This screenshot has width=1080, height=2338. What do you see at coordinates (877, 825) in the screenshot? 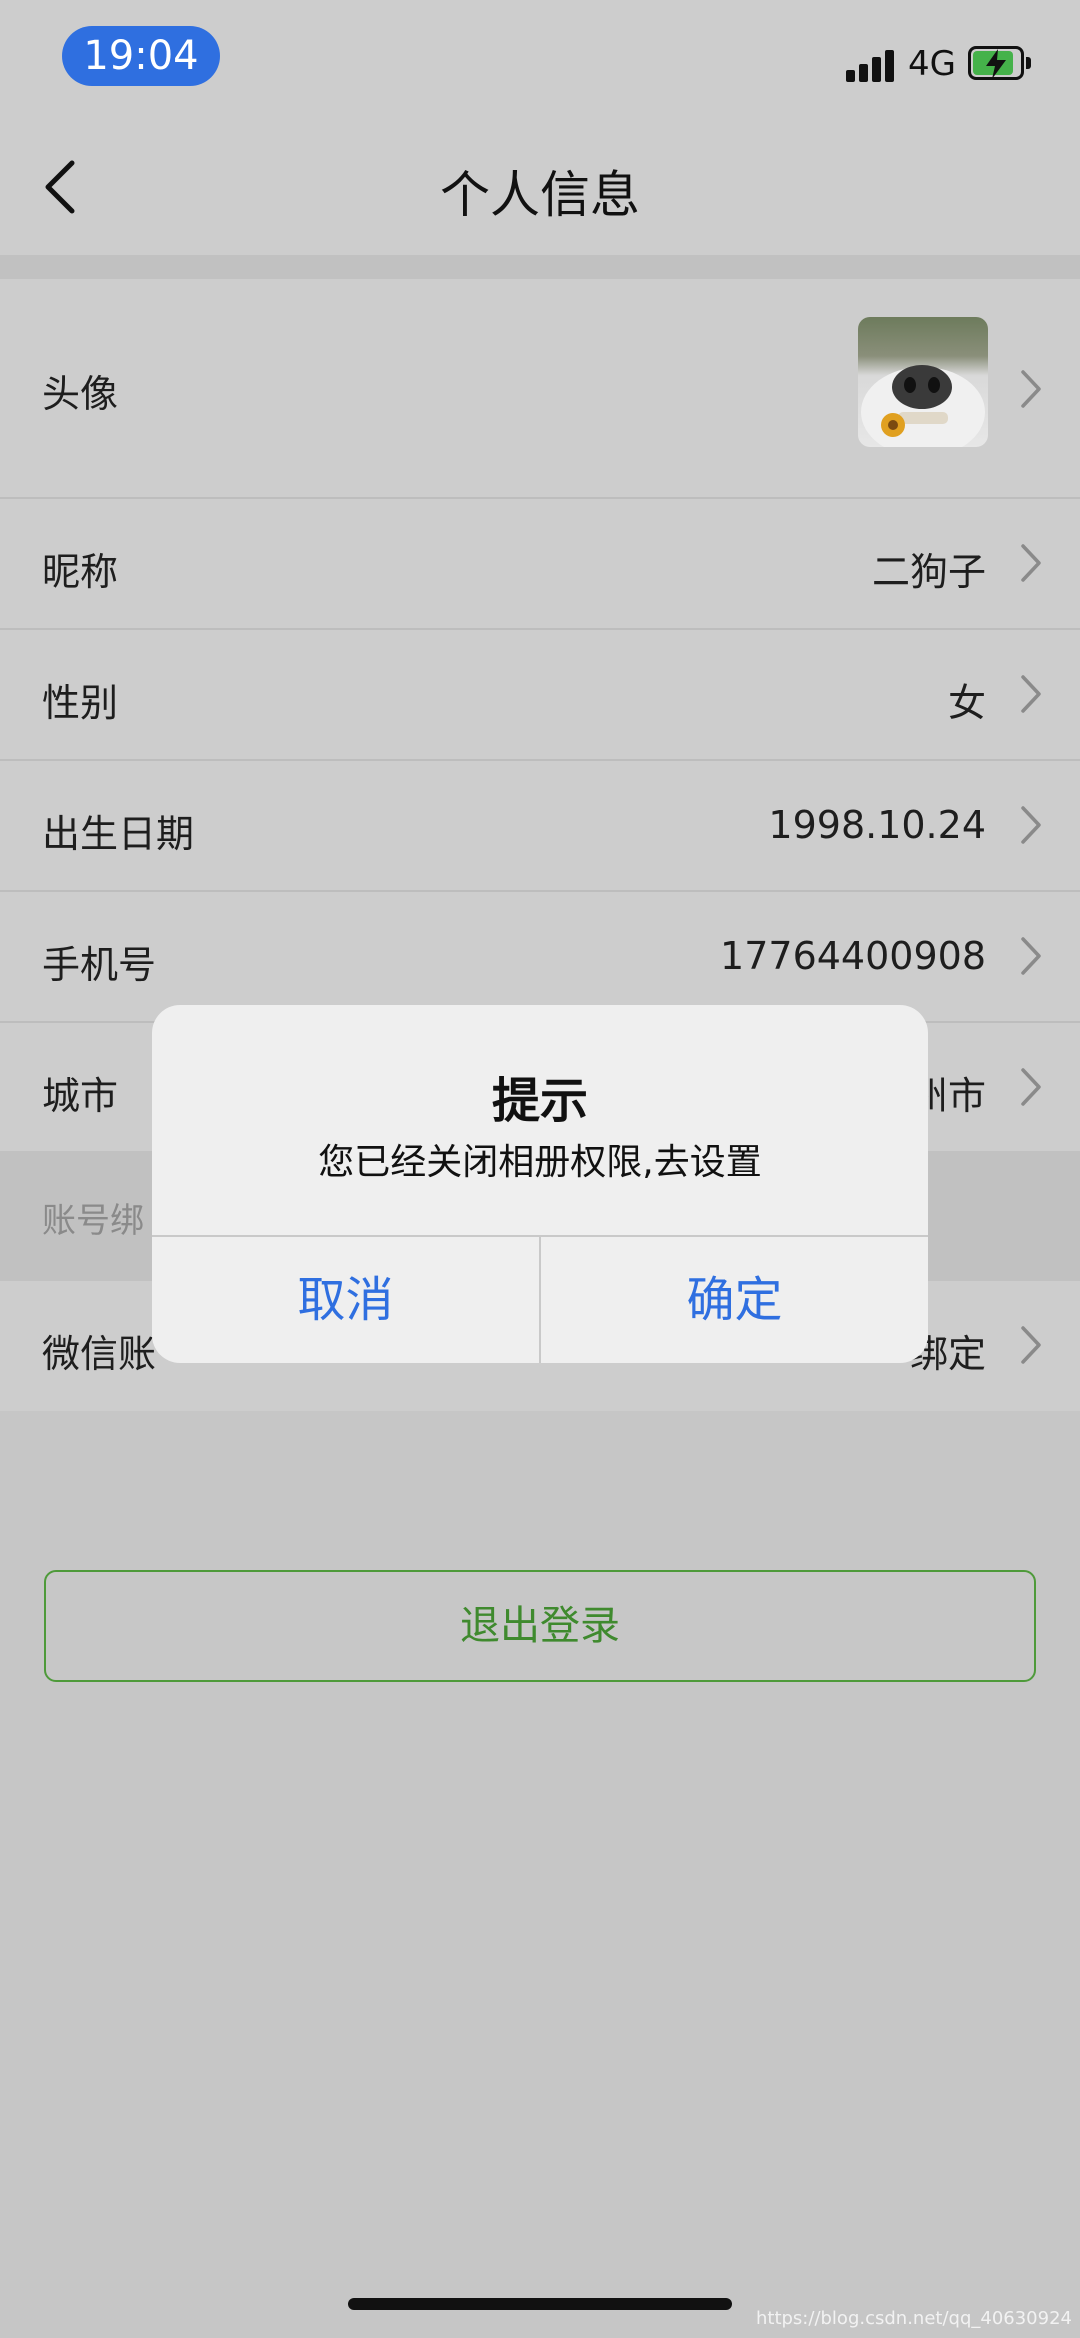
I see `row-value: 1998.10.24` at bounding box center [877, 825].